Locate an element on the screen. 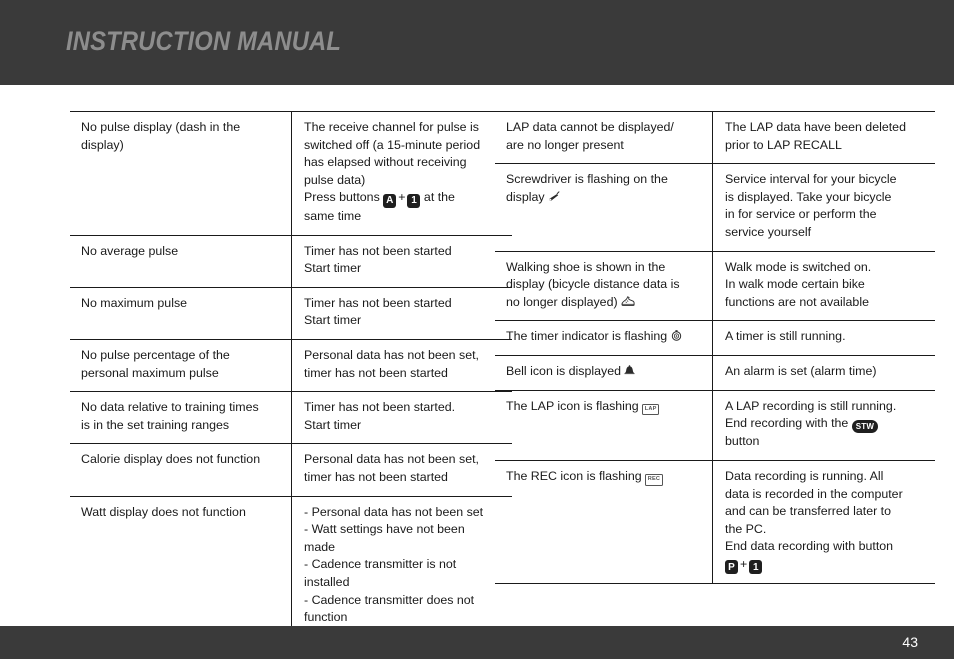 The width and height of the screenshot is (954, 659). symptom-text: The timer indicator is flashing is located at coordinates (587, 336).